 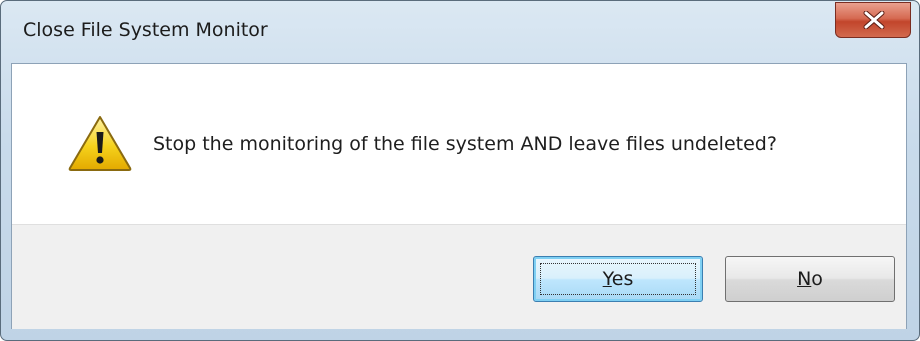 I want to click on yes-button-label: Yes, so click(x=618, y=279).